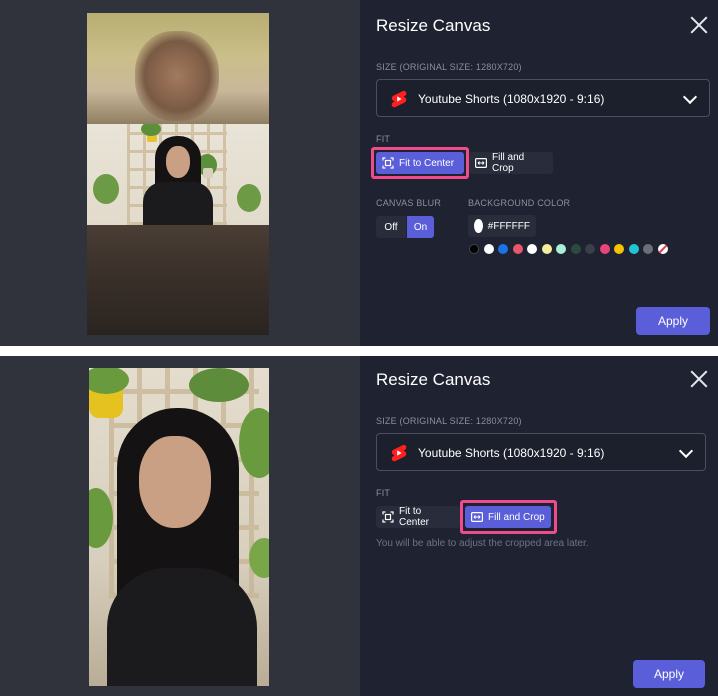 This screenshot has width=718, height=696. Describe the element at coordinates (178, 68) in the screenshot. I see `blurred-background-top` at that location.